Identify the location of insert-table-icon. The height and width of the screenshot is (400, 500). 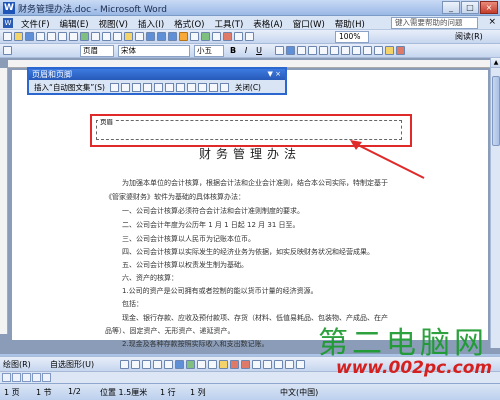
(194, 36).